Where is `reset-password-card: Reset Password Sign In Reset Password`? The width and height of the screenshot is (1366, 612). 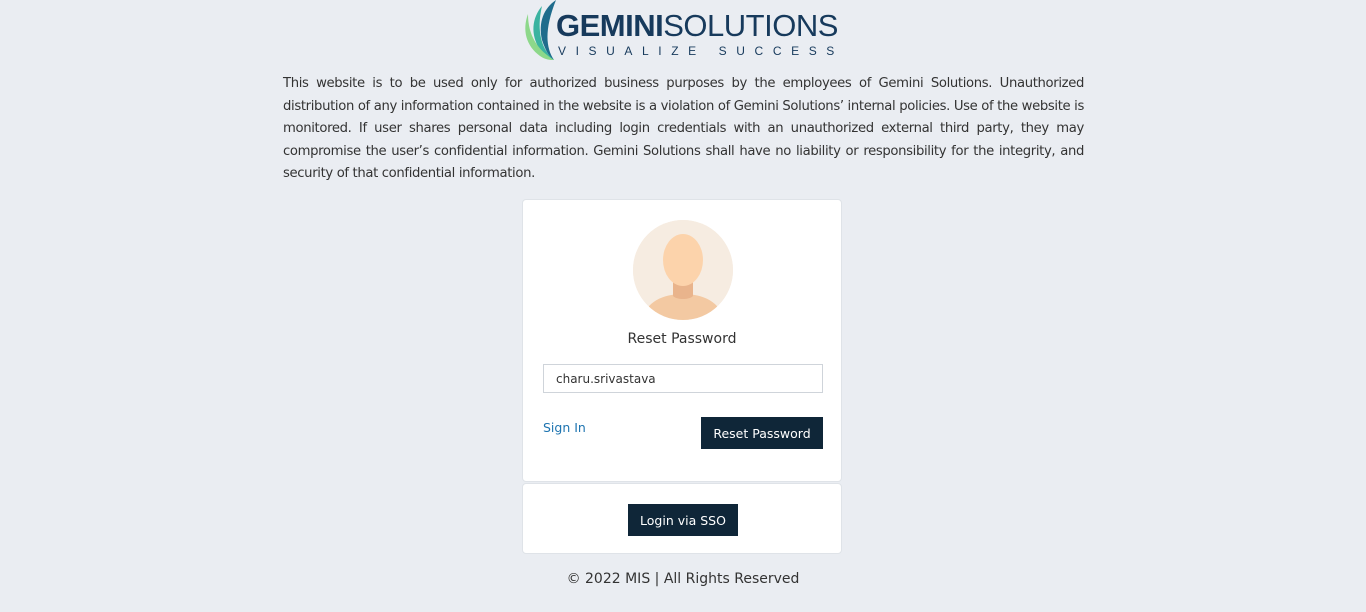
reset-password-card: Reset Password Sign In Reset Password is located at coordinates (682, 340).